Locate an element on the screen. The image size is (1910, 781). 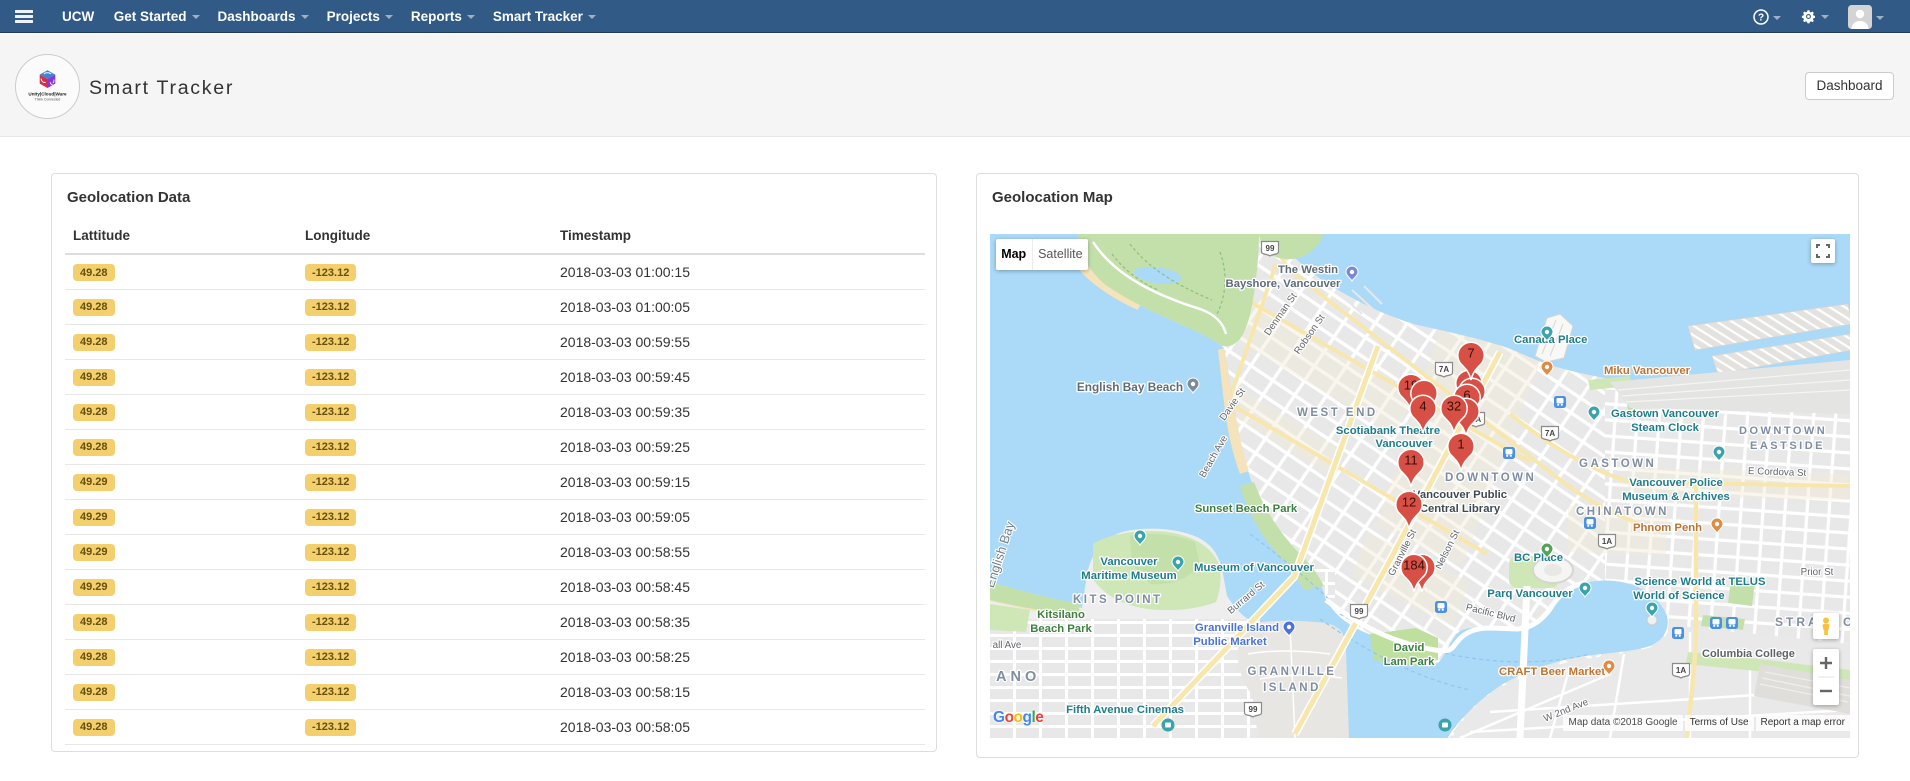
svg-text: ANO is located at coordinates (1018, 677).